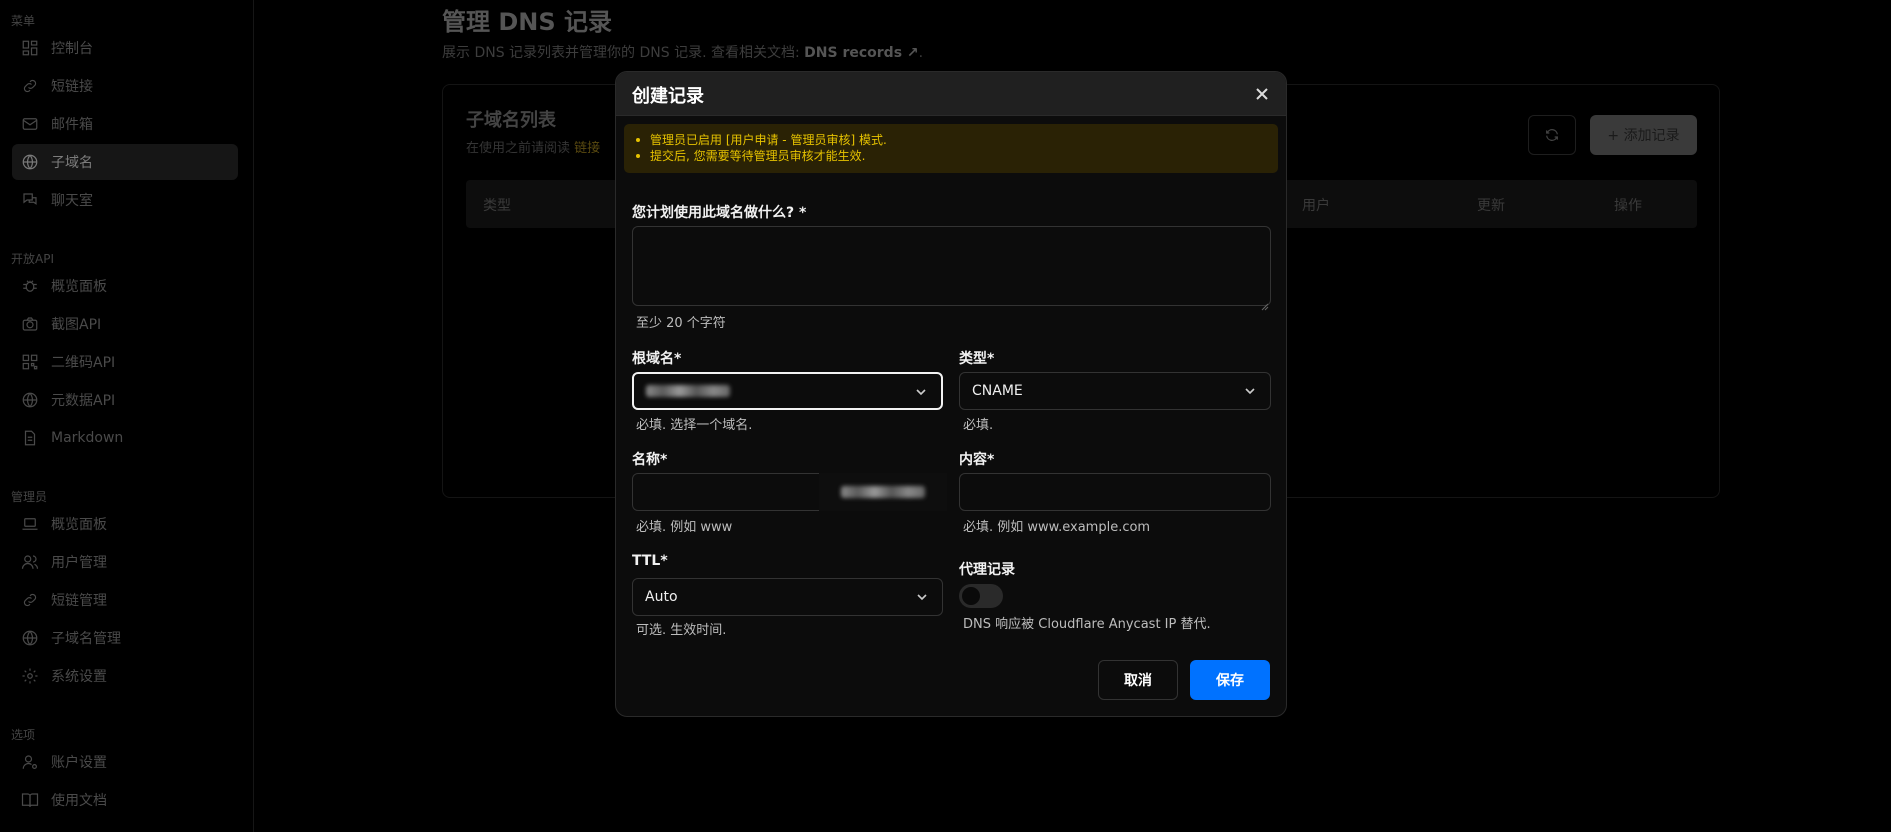 The image size is (1891, 832). I want to click on content-label: 内容*, so click(977, 460).